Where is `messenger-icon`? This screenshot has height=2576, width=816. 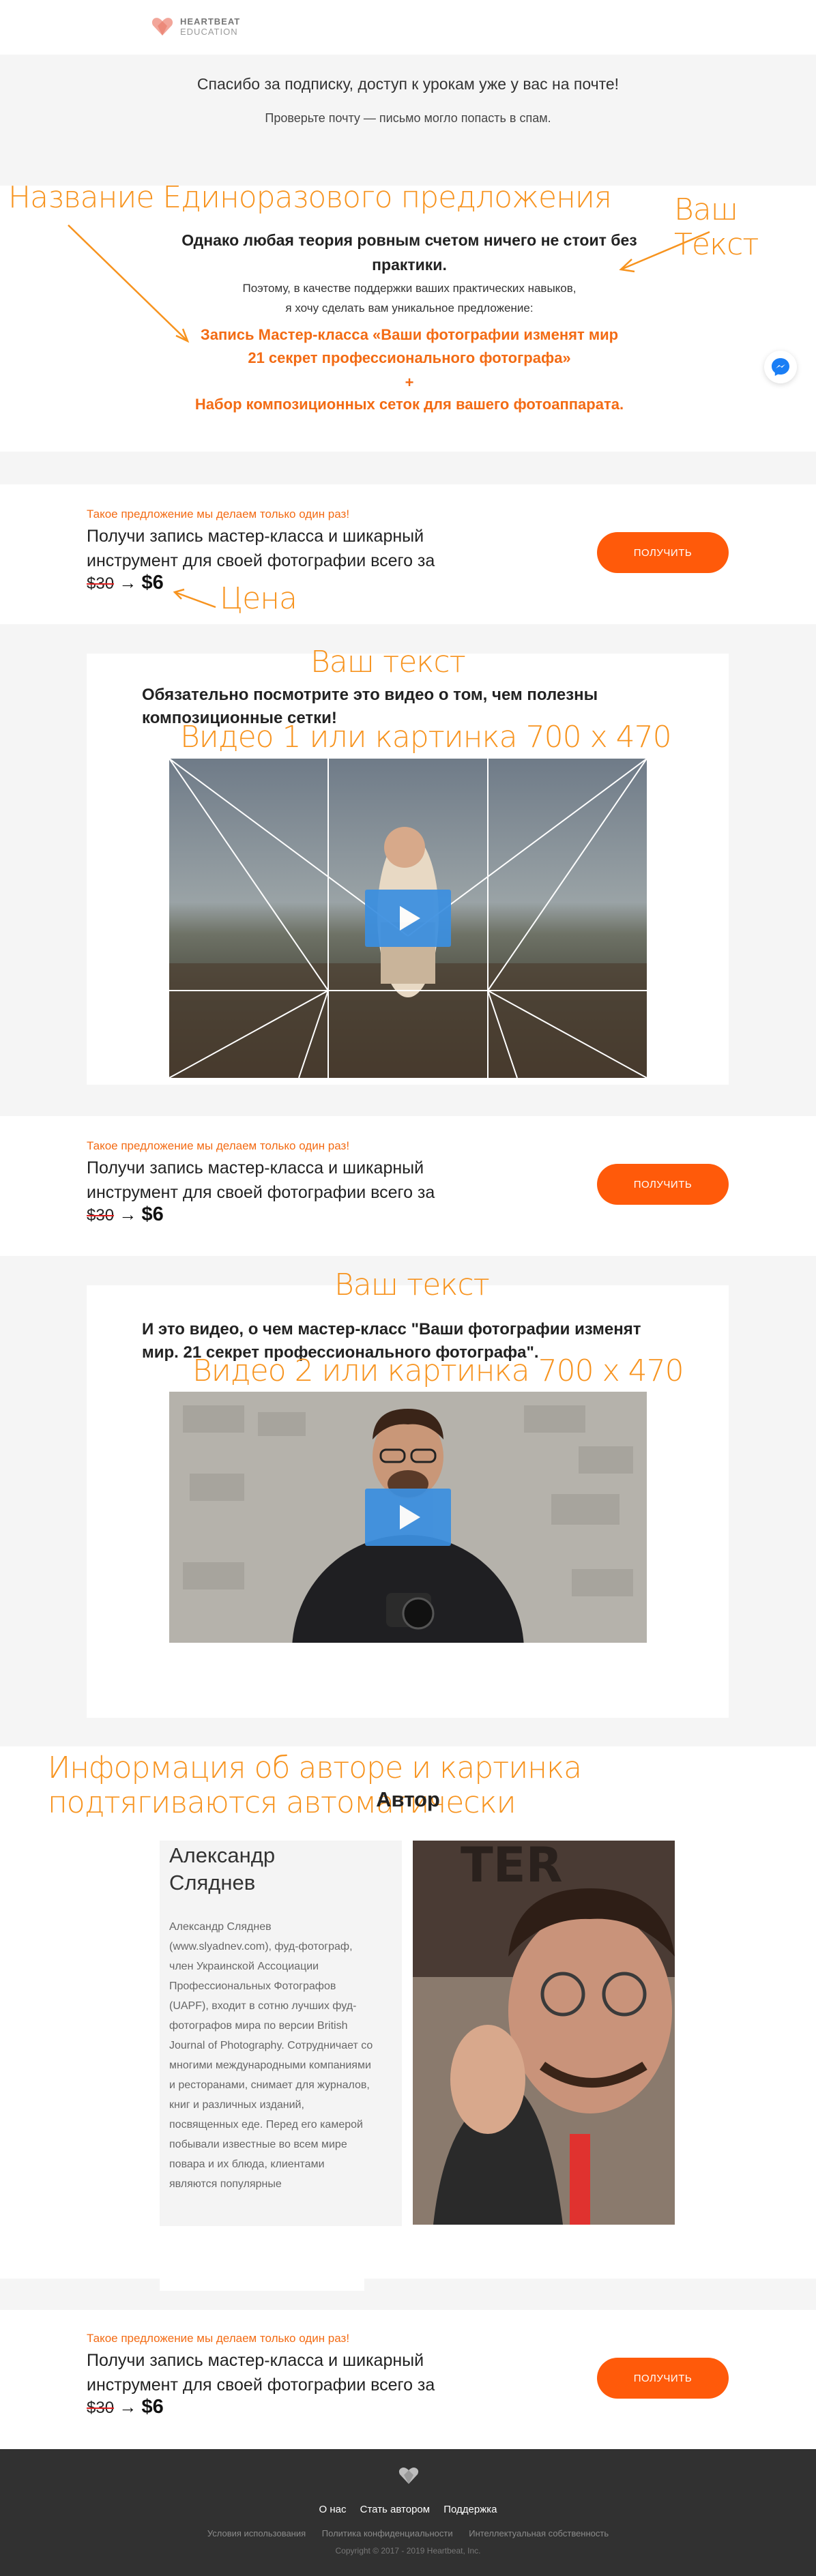
messenger-icon is located at coordinates (780, 367).